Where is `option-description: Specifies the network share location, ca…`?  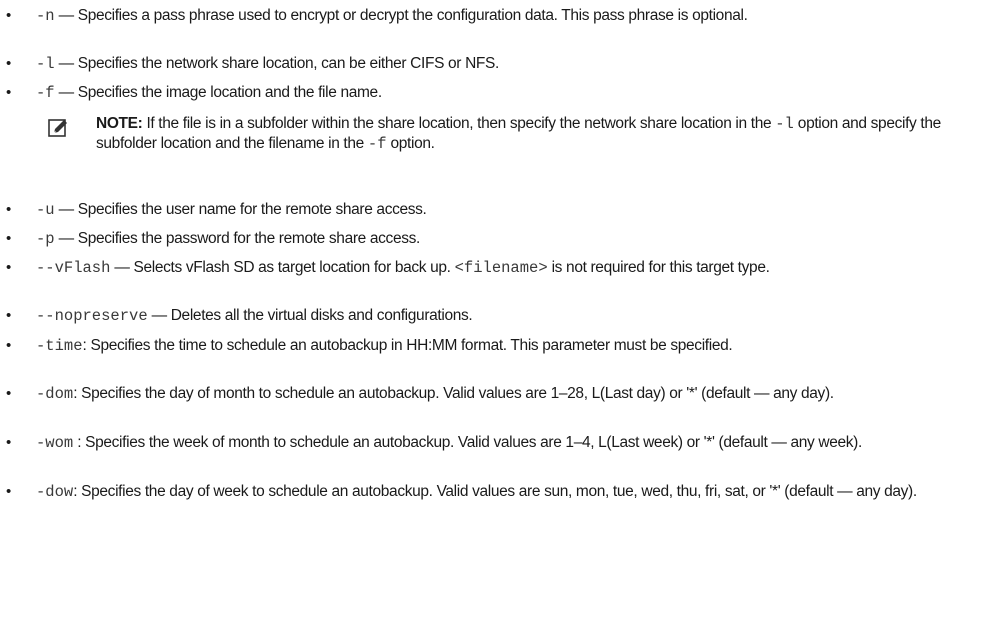
option-description: Specifies the network share location, ca… is located at coordinates (288, 63).